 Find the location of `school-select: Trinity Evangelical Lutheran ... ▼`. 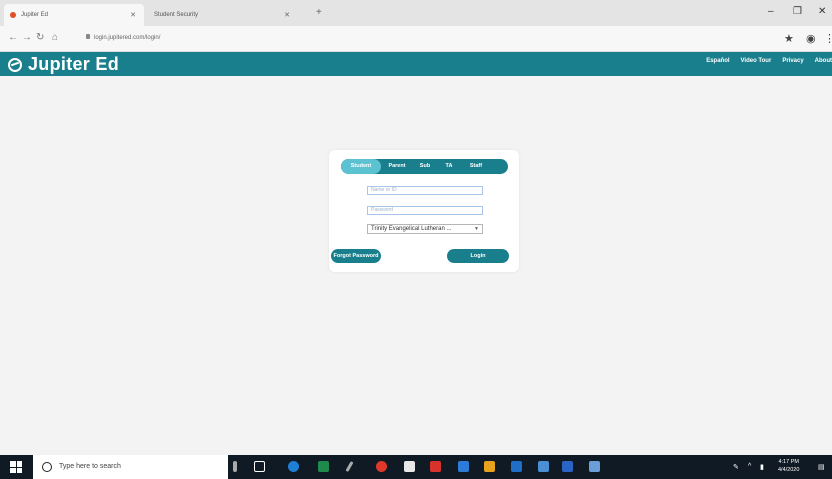

school-select: Trinity Evangelical Lutheran ... ▼ is located at coordinates (425, 229).